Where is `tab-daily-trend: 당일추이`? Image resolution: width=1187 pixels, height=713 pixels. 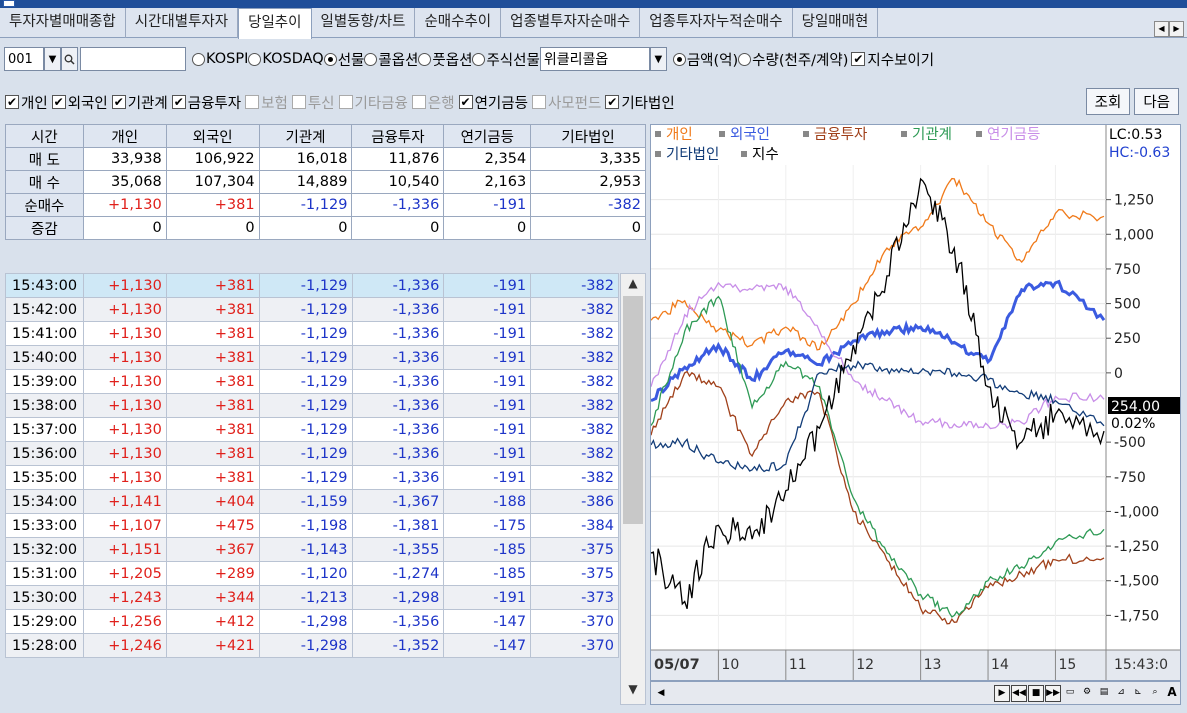 tab-daily-trend: 당일추이 is located at coordinates (275, 23).